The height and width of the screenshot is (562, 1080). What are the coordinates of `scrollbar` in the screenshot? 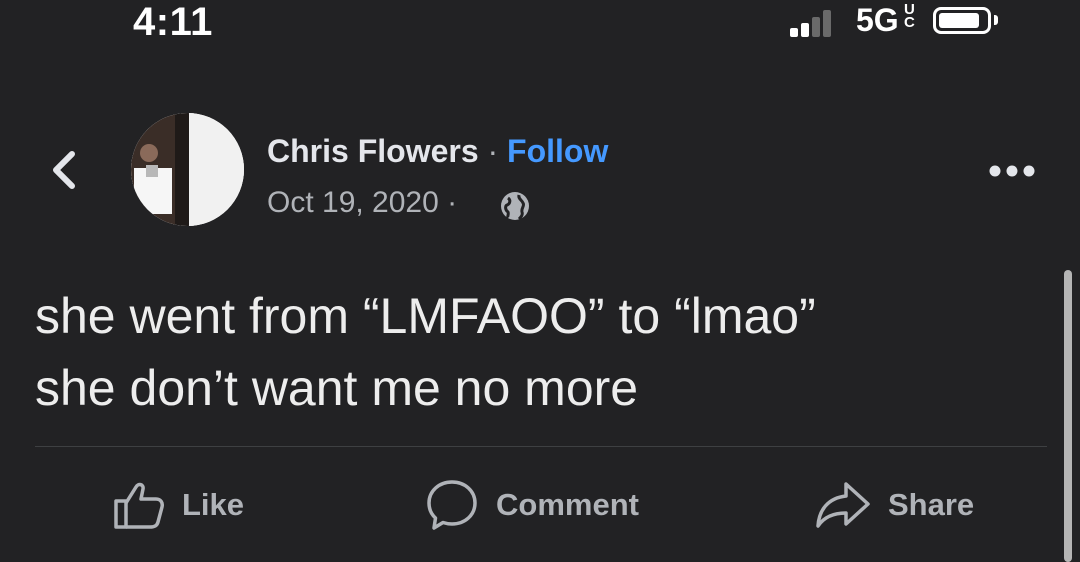 It's located at (1068, 416).